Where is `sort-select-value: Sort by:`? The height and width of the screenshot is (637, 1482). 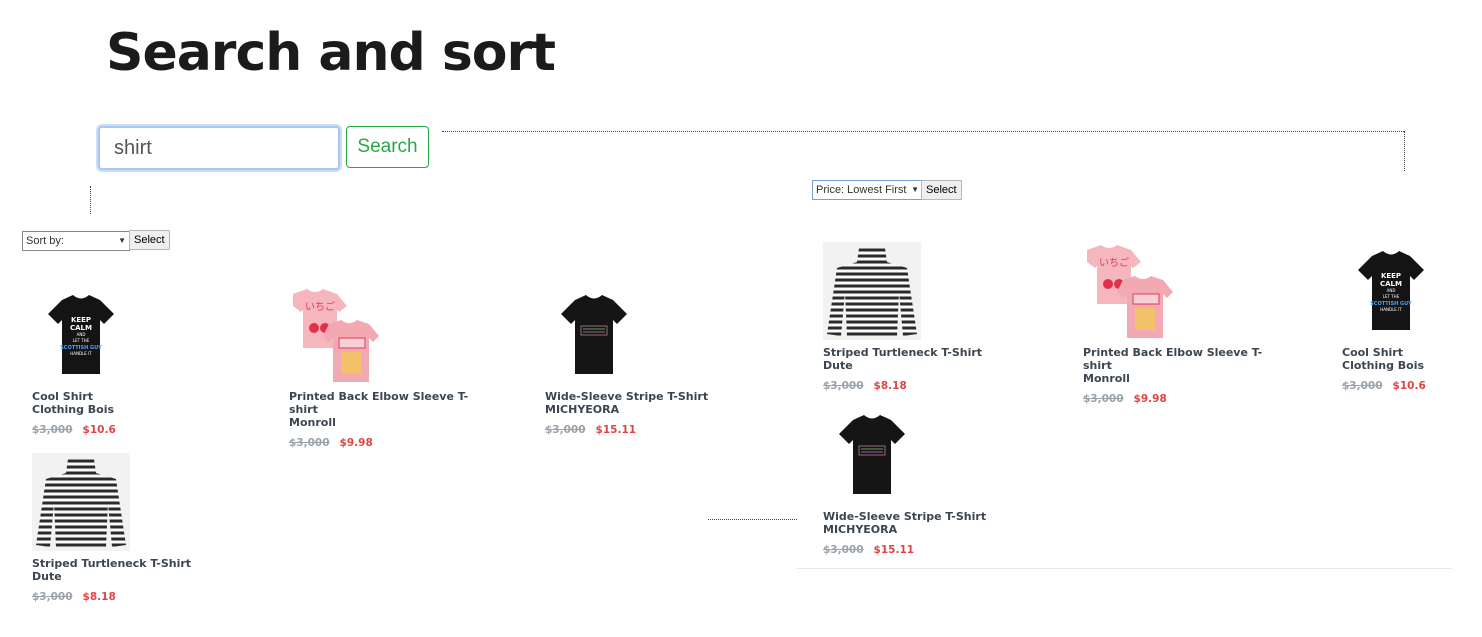 sort-select-value: Sort by: is located at coordinates (45, 241).